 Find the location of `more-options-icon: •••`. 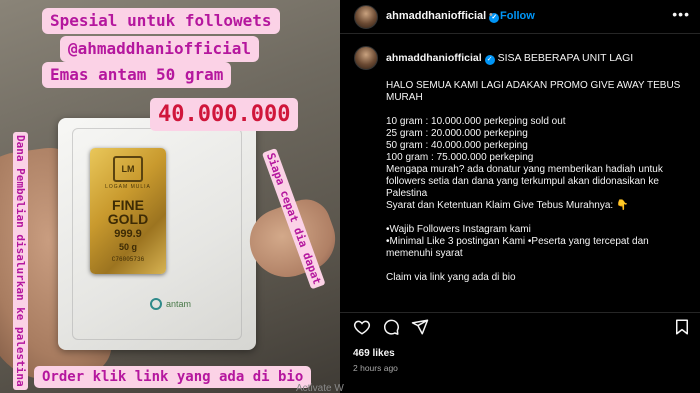

more-options-icon: ••• is located at coordinates (681, 14).